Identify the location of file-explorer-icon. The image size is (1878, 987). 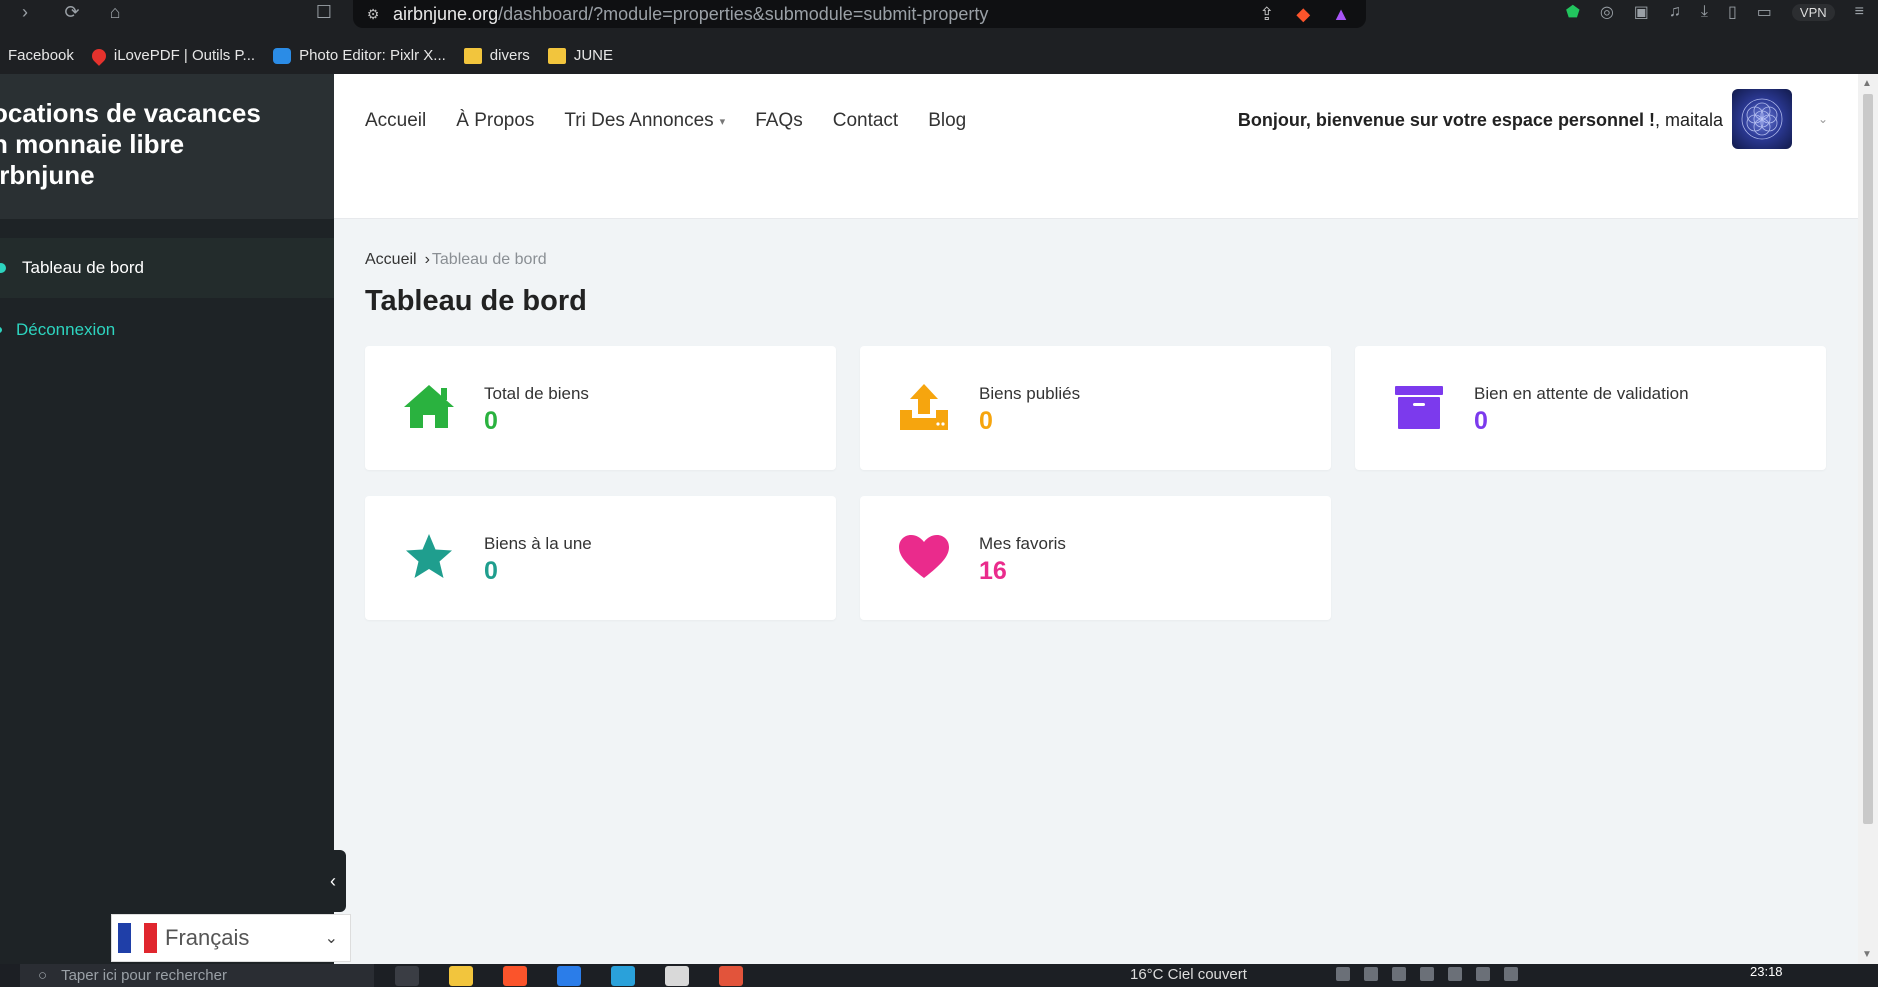
(461, 976).